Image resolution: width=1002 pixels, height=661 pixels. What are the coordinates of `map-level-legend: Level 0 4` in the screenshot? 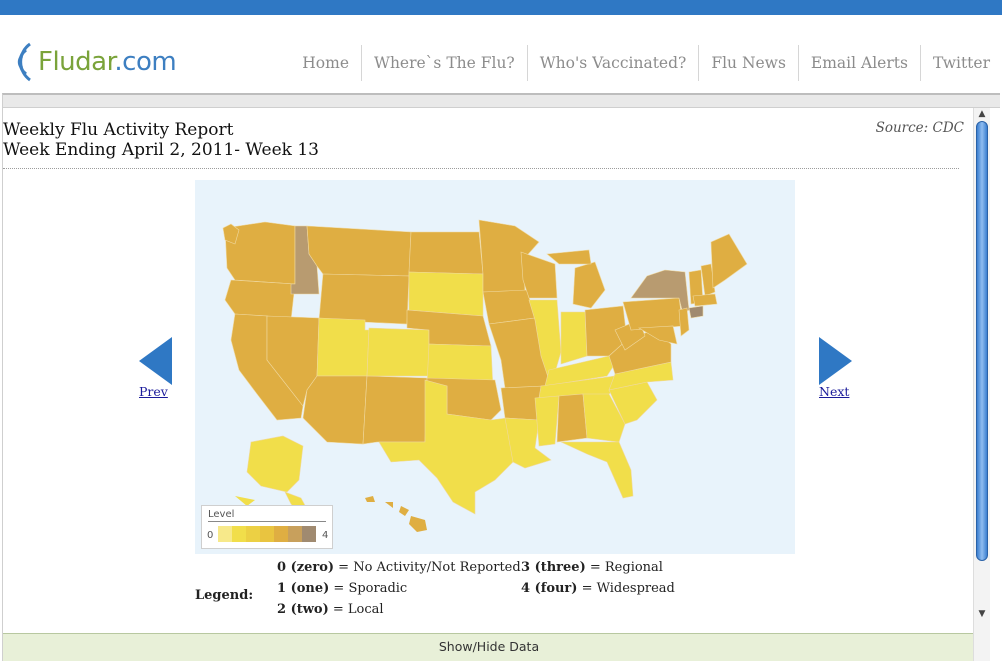 It's located at (267, 527).